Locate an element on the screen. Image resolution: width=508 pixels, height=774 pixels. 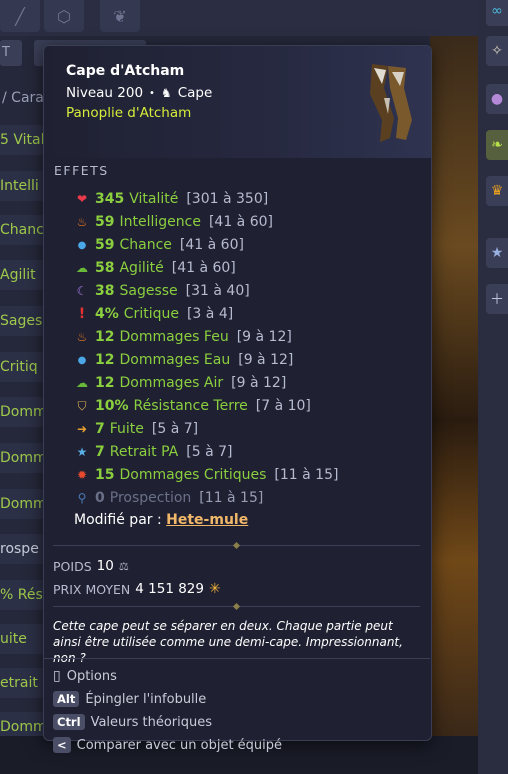
effect-row: ⚲ 0 Prospection [11 à 15] is located at coordinates (169, 498).